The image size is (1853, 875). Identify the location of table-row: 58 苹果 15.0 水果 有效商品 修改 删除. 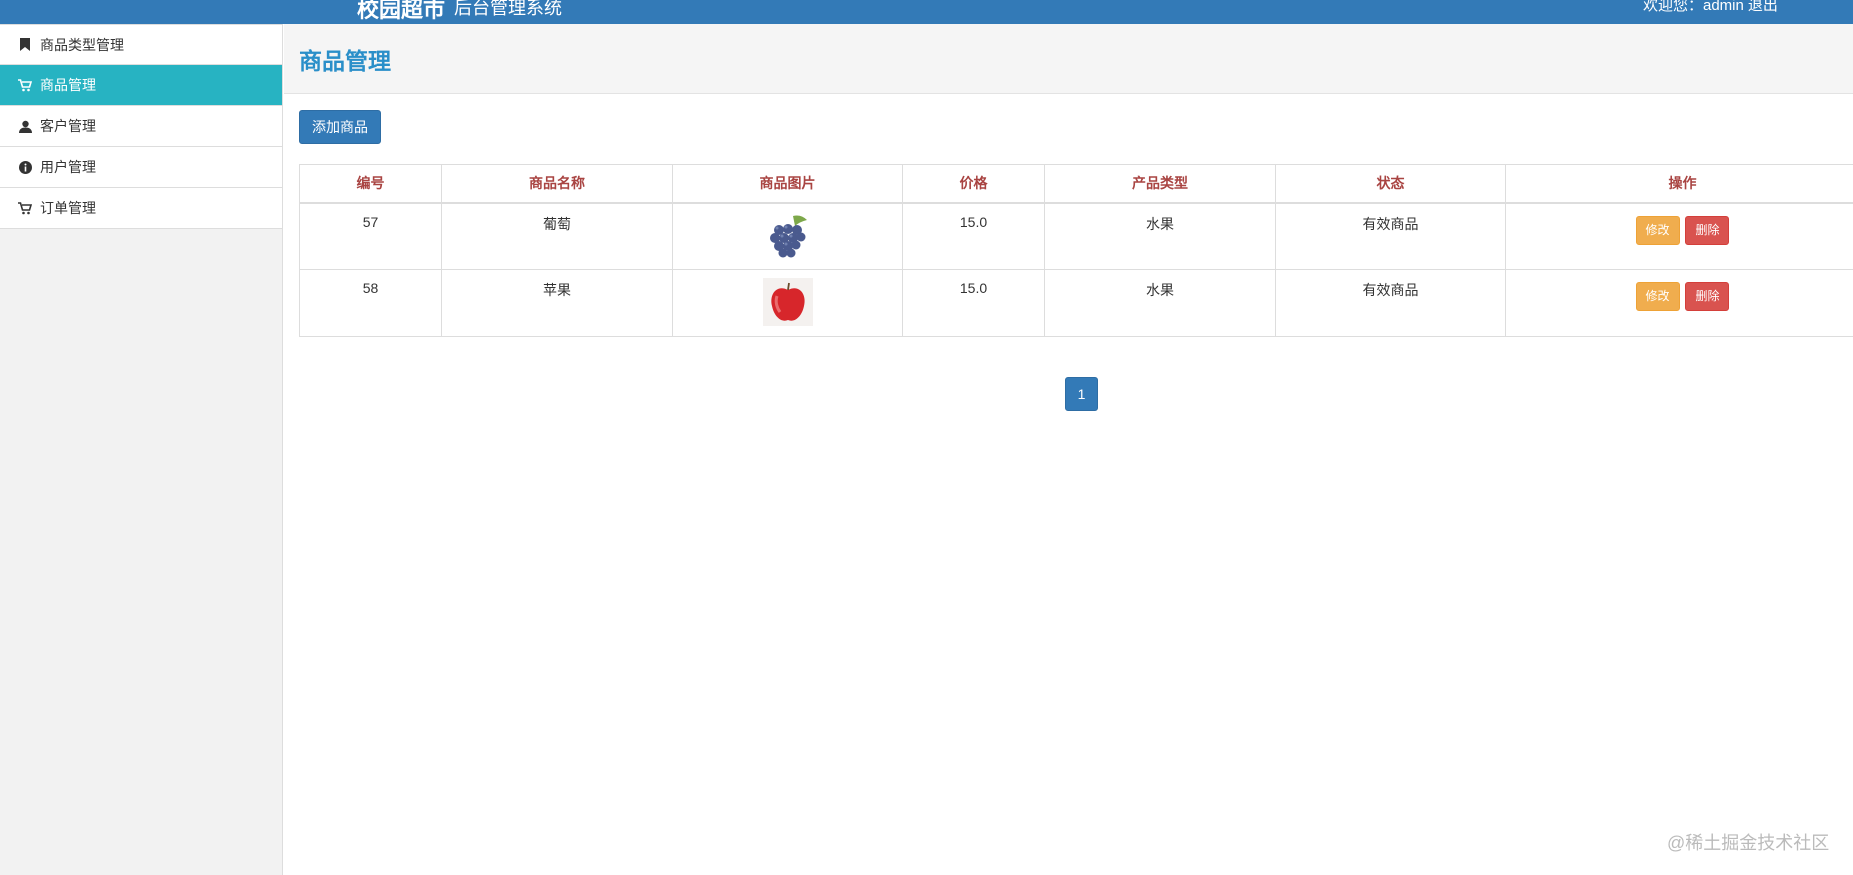
(1076, 303).